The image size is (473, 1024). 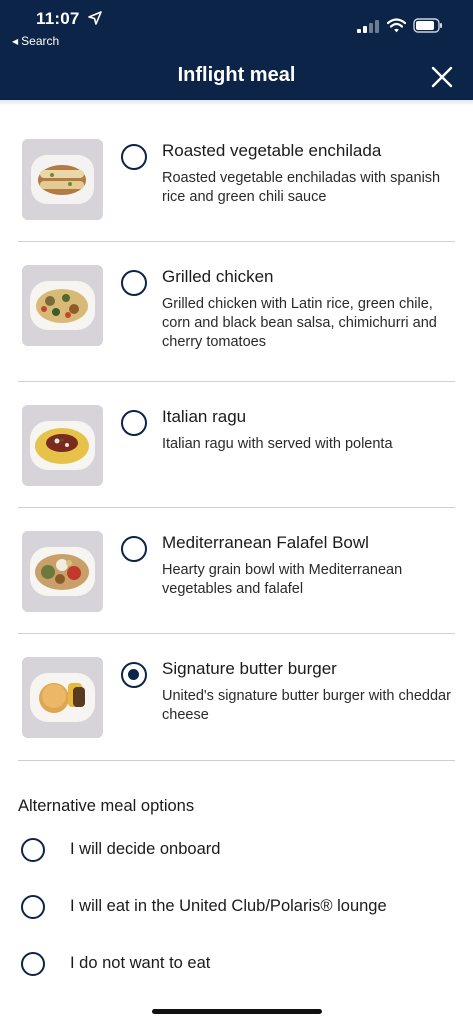 What do you see at coordinates (33, 964) in the screenshot?
I see `alt-radio-do-not-eat` at bounding box center [33, 964].